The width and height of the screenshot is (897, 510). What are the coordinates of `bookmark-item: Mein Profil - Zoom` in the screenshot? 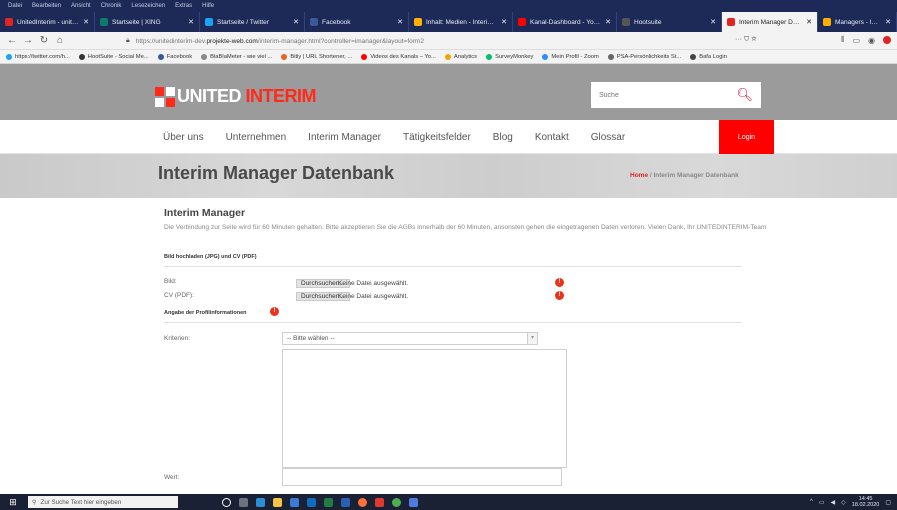 It's located at (570, 56).